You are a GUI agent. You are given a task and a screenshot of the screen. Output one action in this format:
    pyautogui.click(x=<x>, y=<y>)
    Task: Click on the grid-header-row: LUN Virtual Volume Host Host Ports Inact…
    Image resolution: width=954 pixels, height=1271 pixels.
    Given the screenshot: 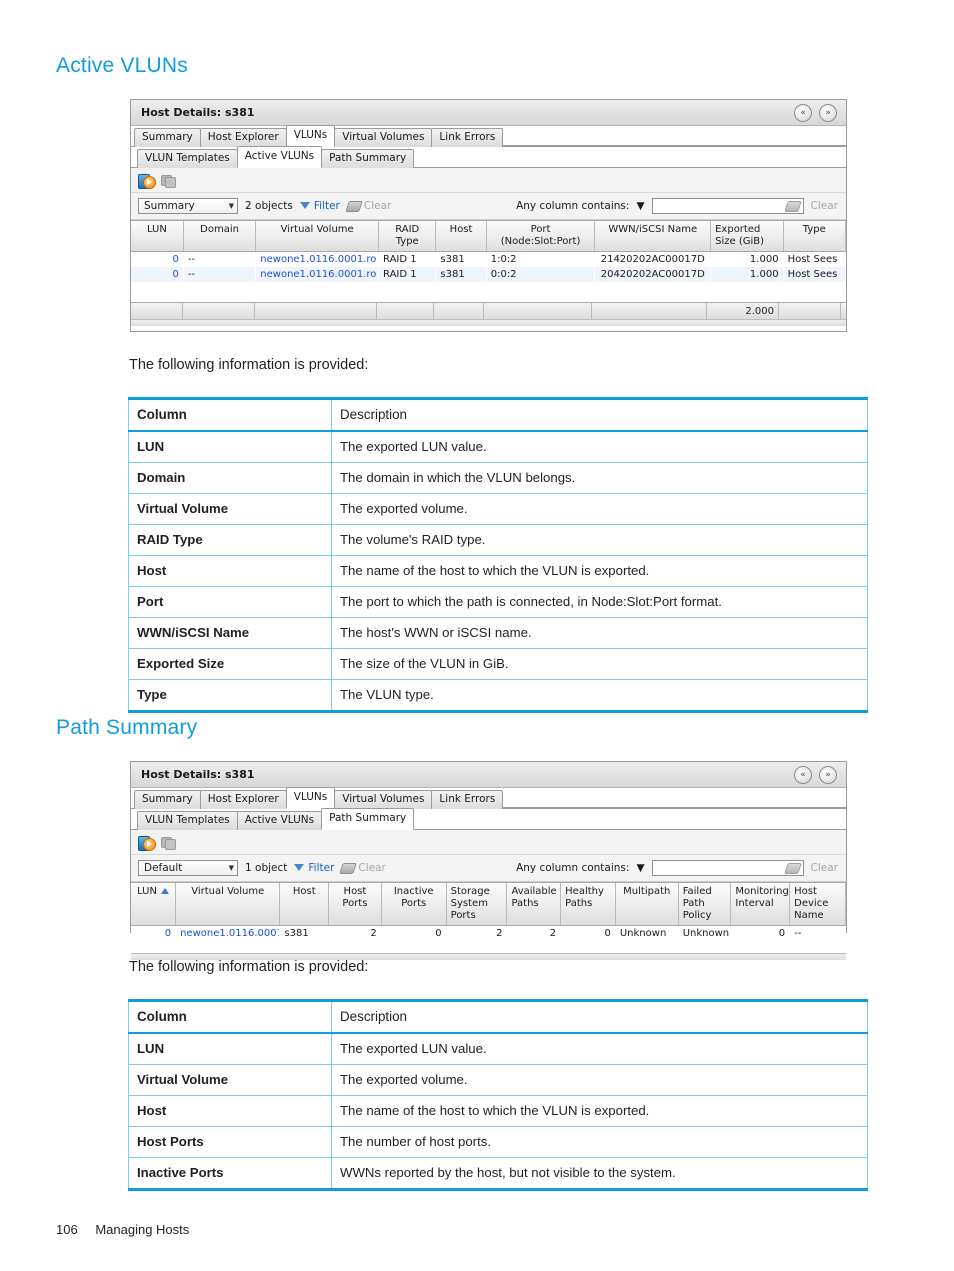 What is the action you would take?
    pyautogui.click(x=488, y=904)
    